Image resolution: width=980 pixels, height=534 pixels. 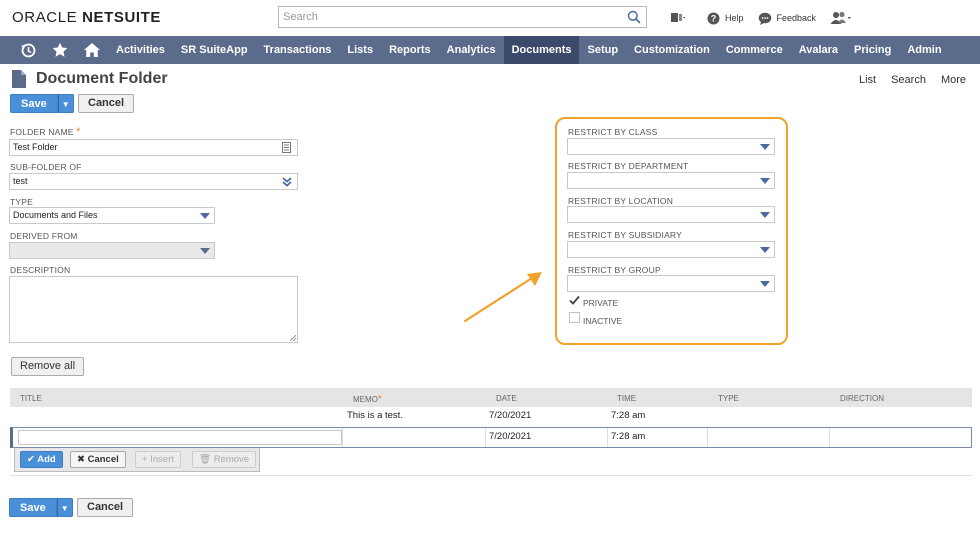 What do you see at coordinates (471, 50) in the screenshot?
I see `nav-analytics: Analytics` at bounding box center [471, 50].